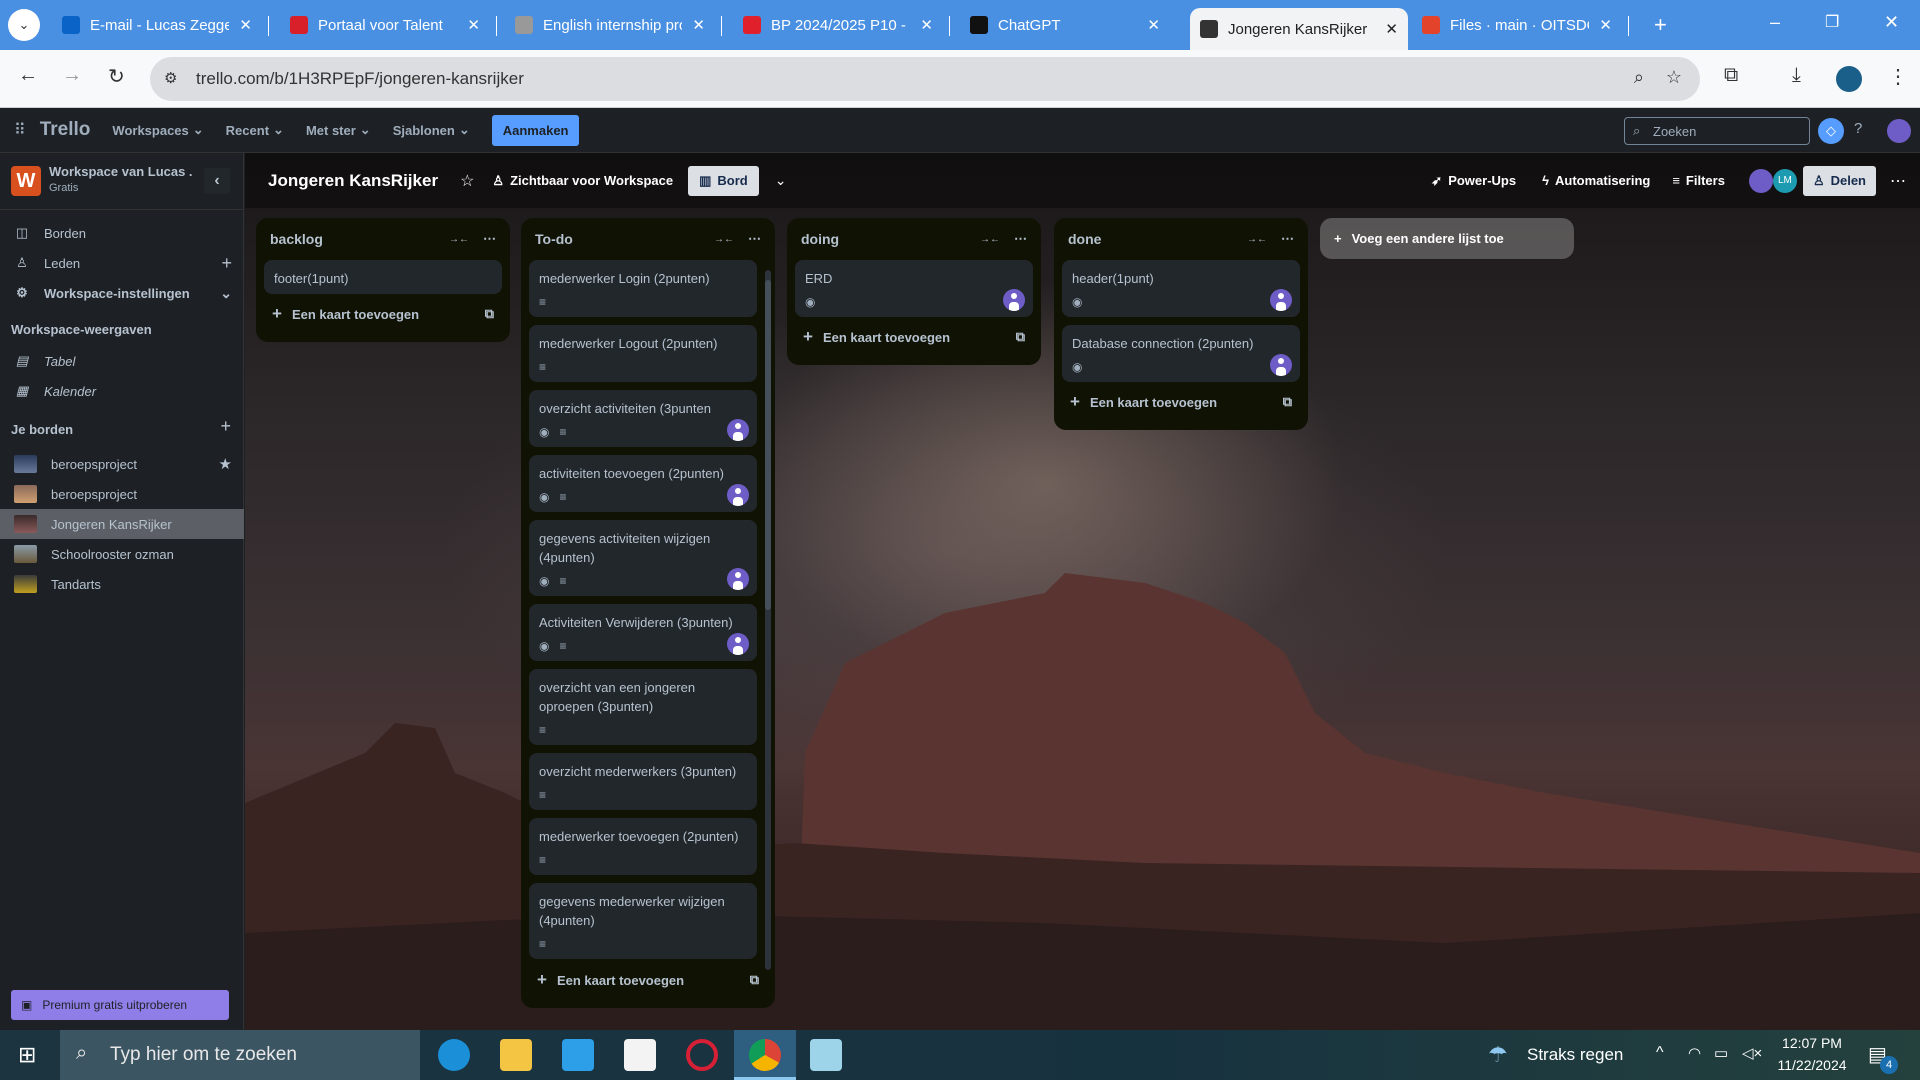 This screenshot has height=1080, width=1920. What do you see at coordinates (768, 445) in the screenshot?
I see `scrollbar-thumb` at bounding box center [768, 445].